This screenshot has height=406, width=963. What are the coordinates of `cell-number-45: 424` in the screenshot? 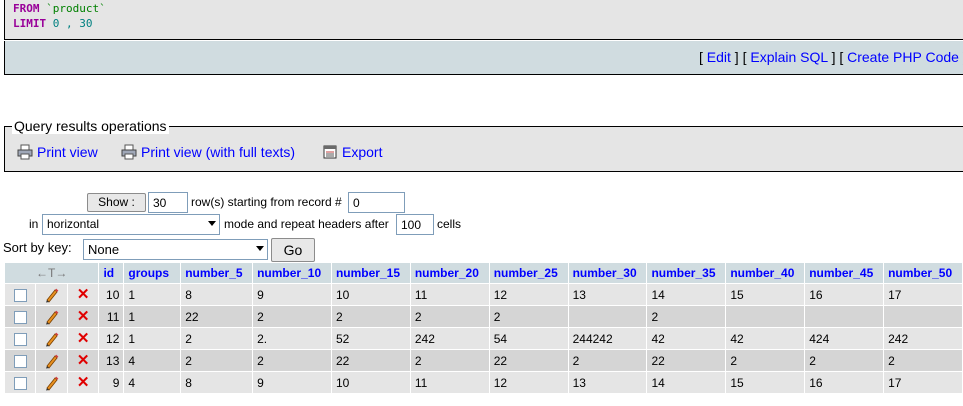 It's located at (844, 338).